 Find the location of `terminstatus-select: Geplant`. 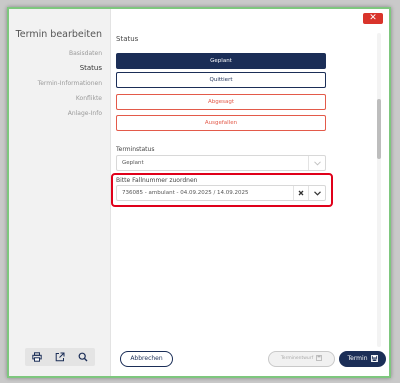

terminstatus-select: Geplant is located at coordinates (221, 163).